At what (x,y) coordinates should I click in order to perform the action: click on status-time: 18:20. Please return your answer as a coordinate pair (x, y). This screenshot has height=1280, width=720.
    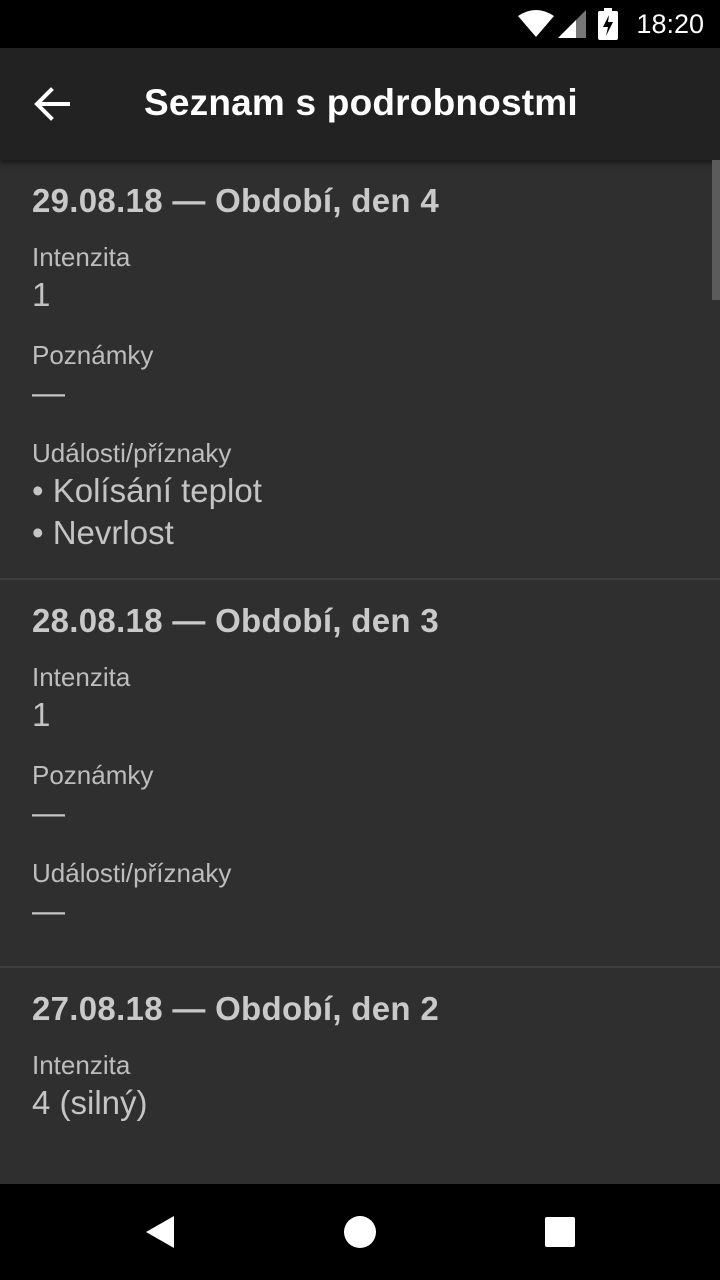
    Looking at the image, I should click on (670, 24).